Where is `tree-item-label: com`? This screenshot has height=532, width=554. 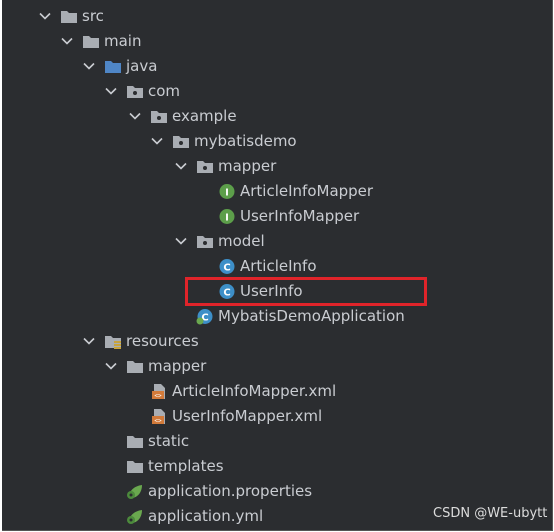
tree-item-label: com is located at coordinates (164, 91).